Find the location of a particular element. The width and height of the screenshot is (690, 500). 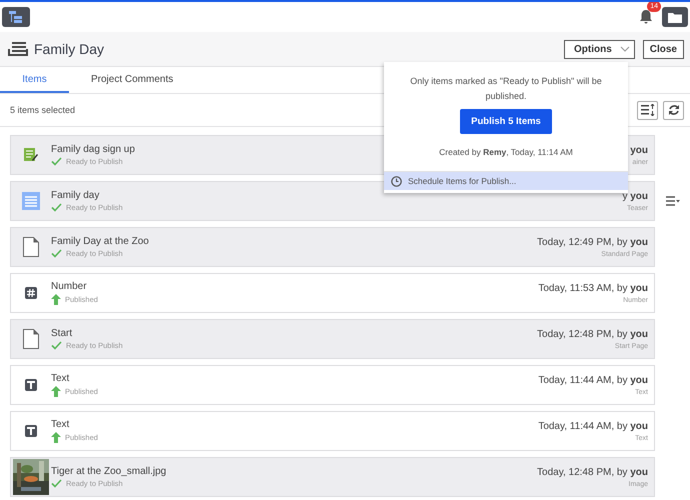

row-menu-icon is located at coordinates (673, 201).